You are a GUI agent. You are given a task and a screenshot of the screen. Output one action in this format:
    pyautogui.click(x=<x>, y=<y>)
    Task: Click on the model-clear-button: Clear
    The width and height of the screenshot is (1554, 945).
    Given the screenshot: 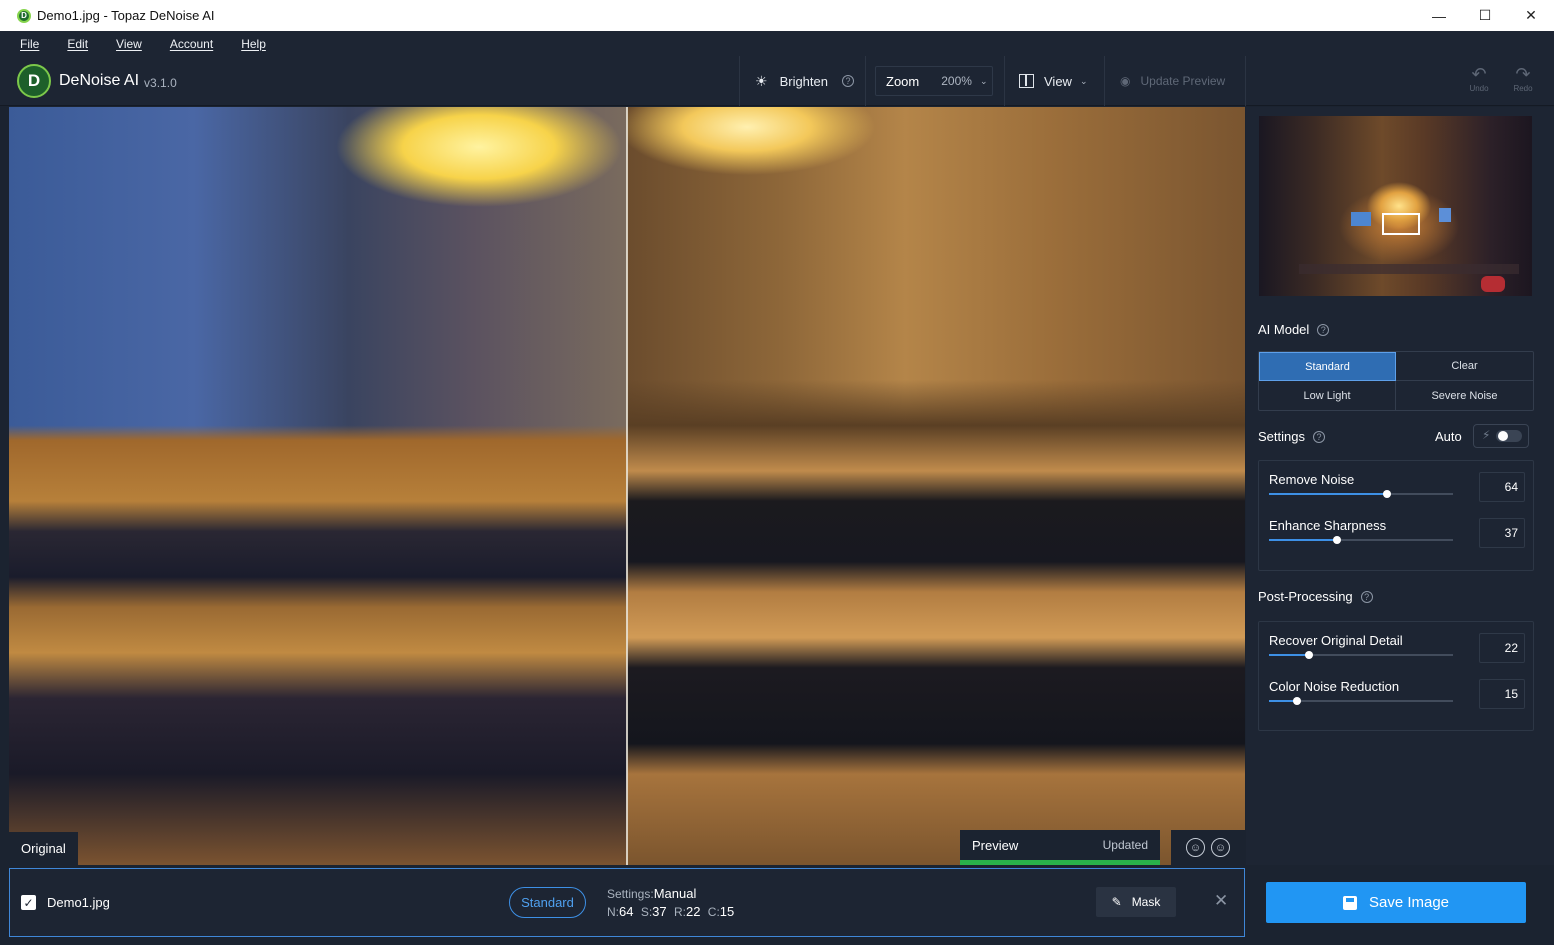 What is the action you would take?
    pyautogui.click(x=1464, y=366)
    